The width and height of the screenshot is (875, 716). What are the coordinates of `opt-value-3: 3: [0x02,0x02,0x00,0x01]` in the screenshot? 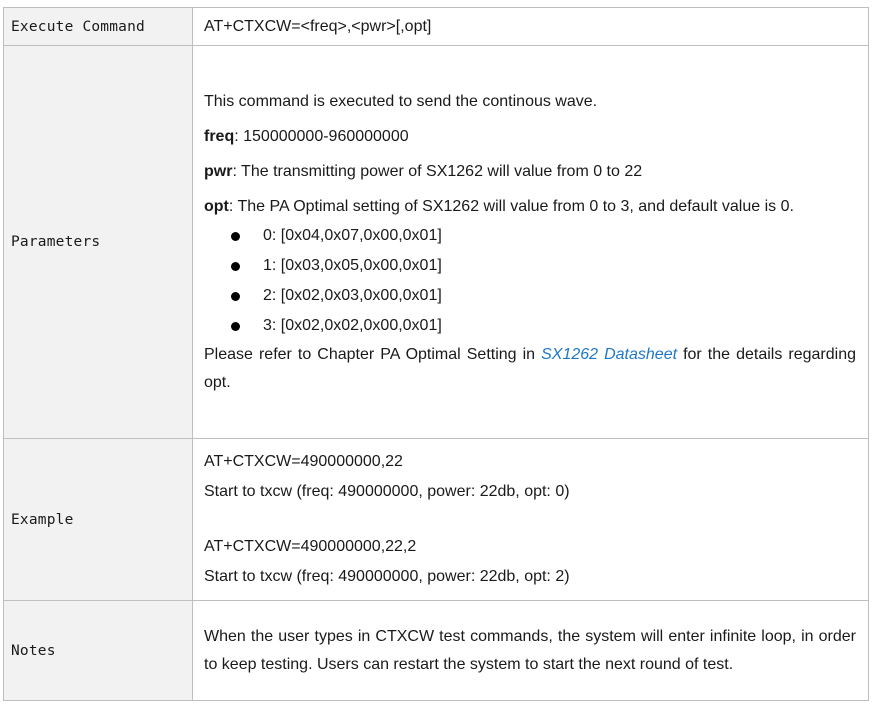 It's located at (352, 325).